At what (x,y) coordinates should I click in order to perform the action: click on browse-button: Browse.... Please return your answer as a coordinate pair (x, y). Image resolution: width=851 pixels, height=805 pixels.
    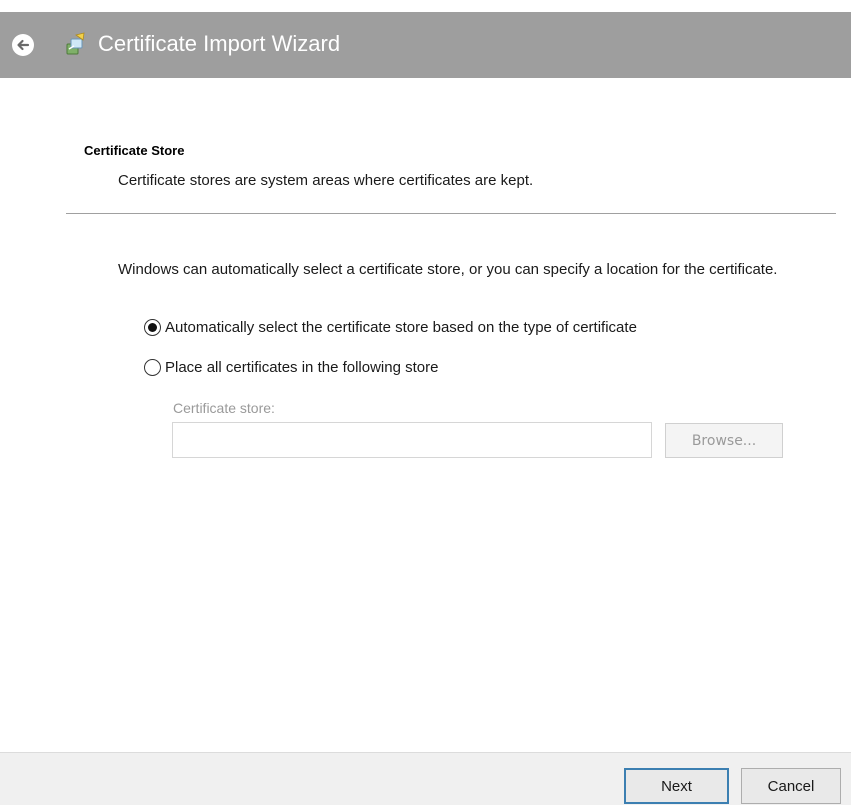
    Looking at the image, I should click on (724, 440).